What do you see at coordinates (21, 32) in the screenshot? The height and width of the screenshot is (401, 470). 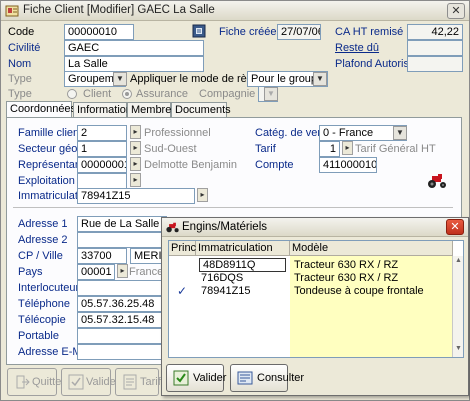 I see `code-label: Code` at bounding box center [21, 32].